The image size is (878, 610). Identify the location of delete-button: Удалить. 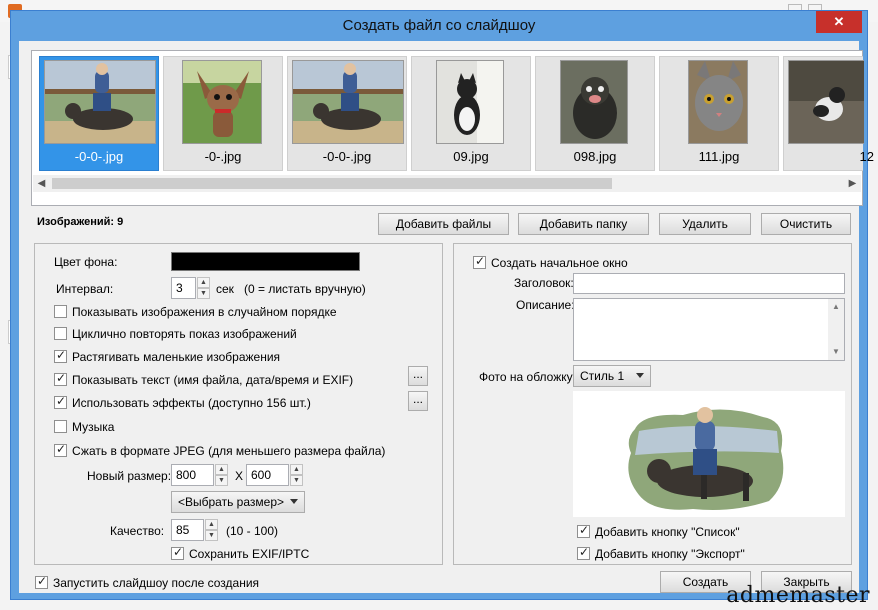
(705, 224).